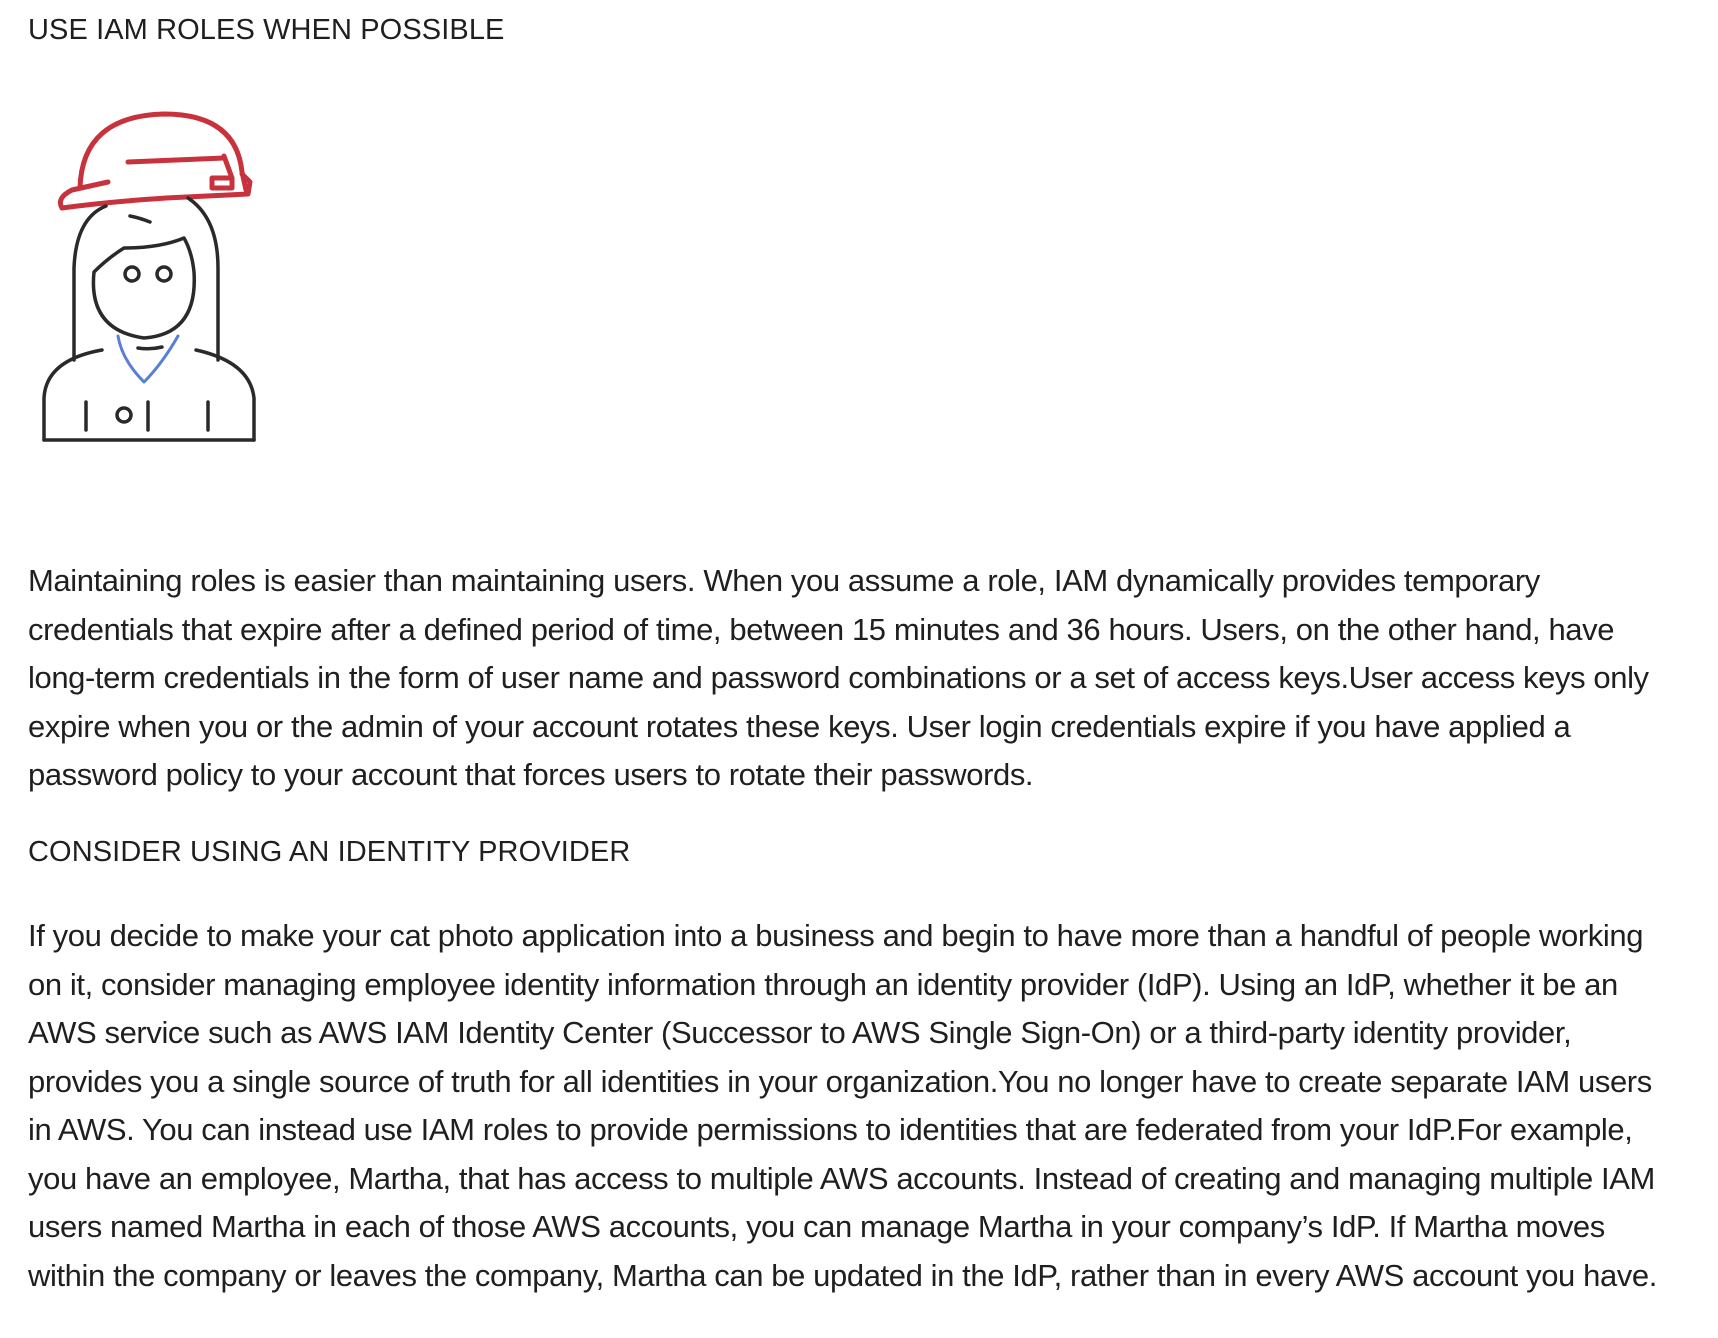 The width and height of the screenshot is (1718, 1338). Describe the element at coordinates (266, 30) in the screenshot. I see `section-heading-iam-roles: USE IAM ROLES WHEN POSSIBLE` at that location.